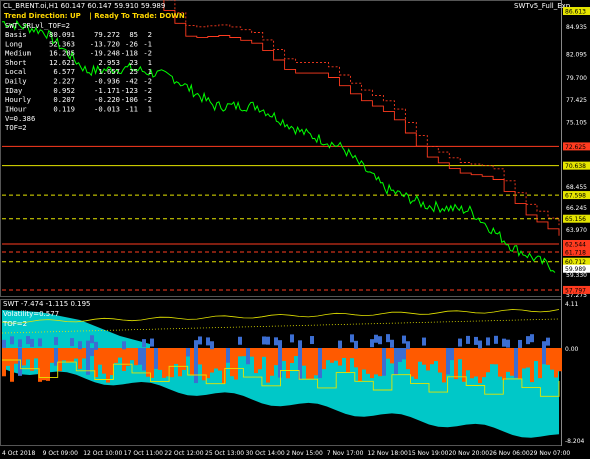 The height and width of the screenshot is (459, 590). Describe the element at coordinates (576, 78) in the screenshot. I see `price-tick: 79.700` at that location.